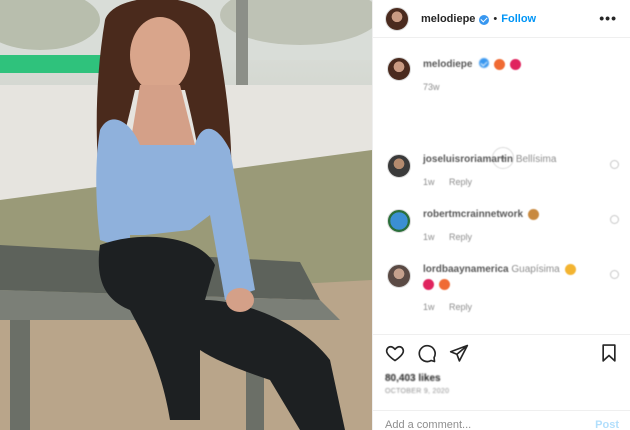 The width and height of the screenshot is (630, 430). I want to click on post-date: OCTOBER 9, 2020, so click(417, 391).